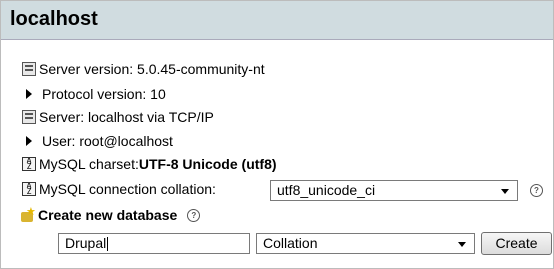 Image resolution: width=554 pixels, height=269 pixels. I want to click on charset-value: UTF-8 Unicode (utf8), so click(207, 164).